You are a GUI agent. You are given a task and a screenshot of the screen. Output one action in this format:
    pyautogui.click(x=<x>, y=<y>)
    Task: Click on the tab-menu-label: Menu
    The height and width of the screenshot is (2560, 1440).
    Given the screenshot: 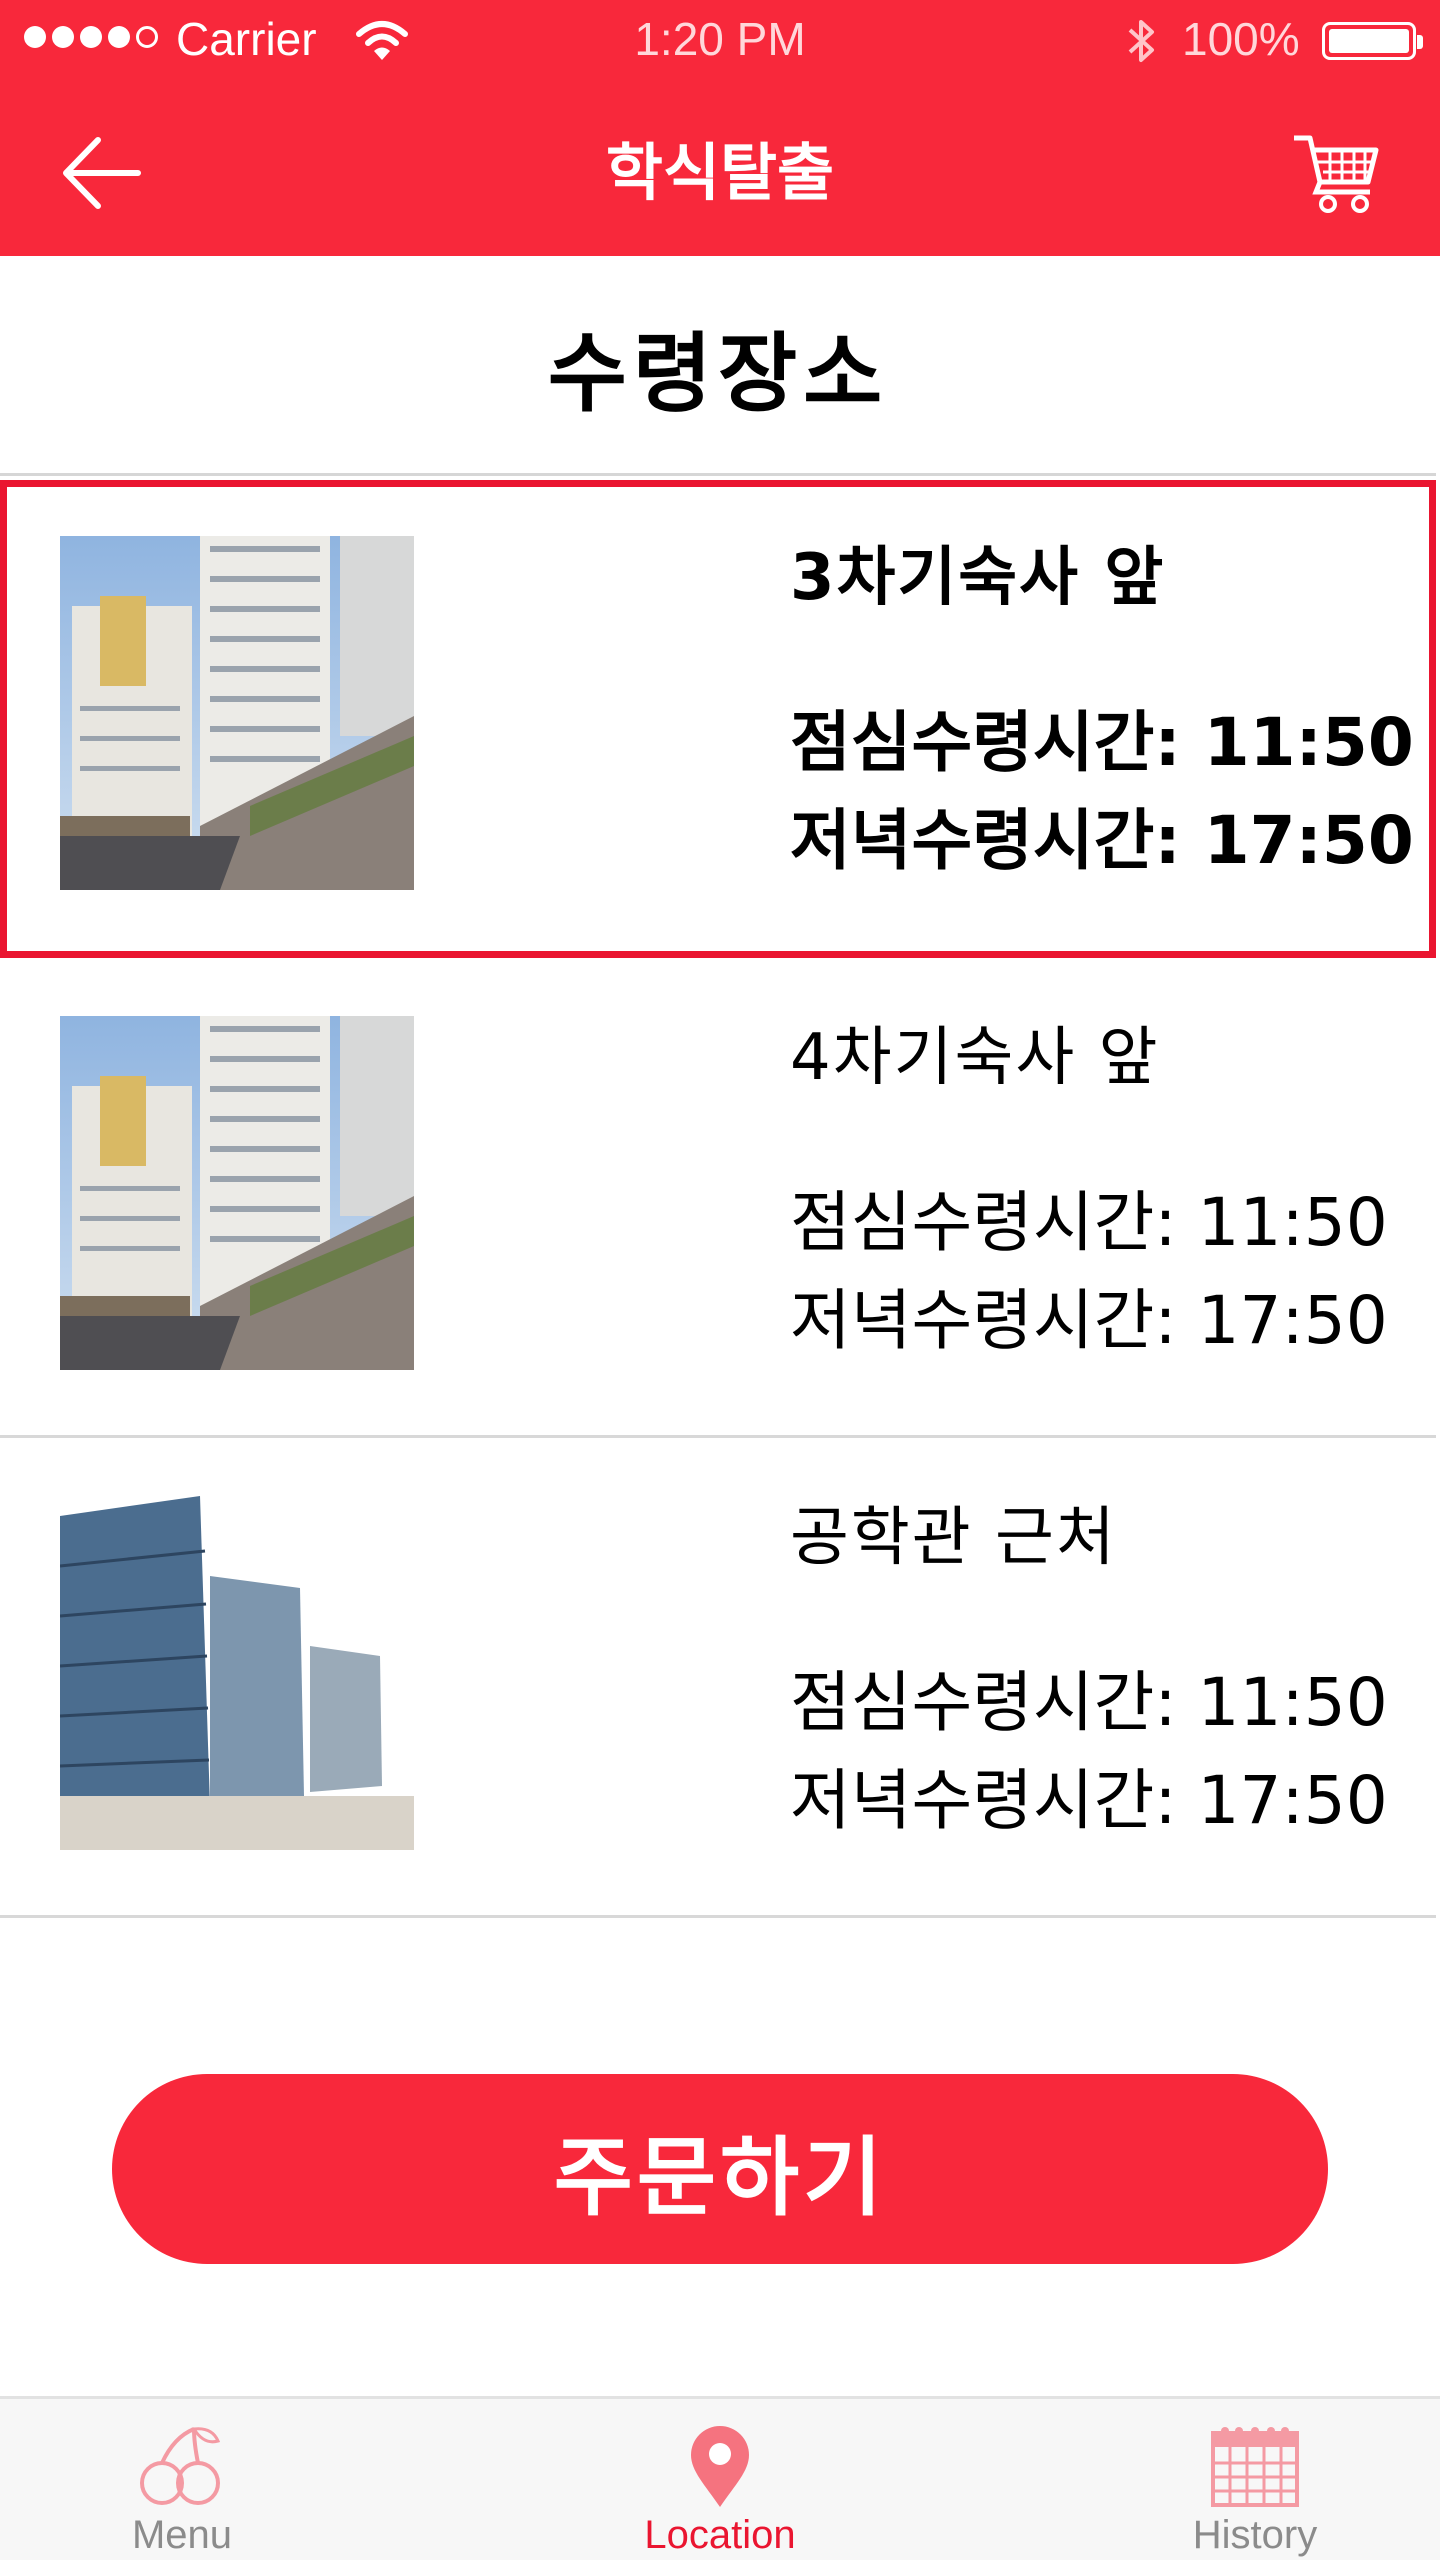 What is the action you would take?
    pyautogui.click(x=182, y=2535)
    